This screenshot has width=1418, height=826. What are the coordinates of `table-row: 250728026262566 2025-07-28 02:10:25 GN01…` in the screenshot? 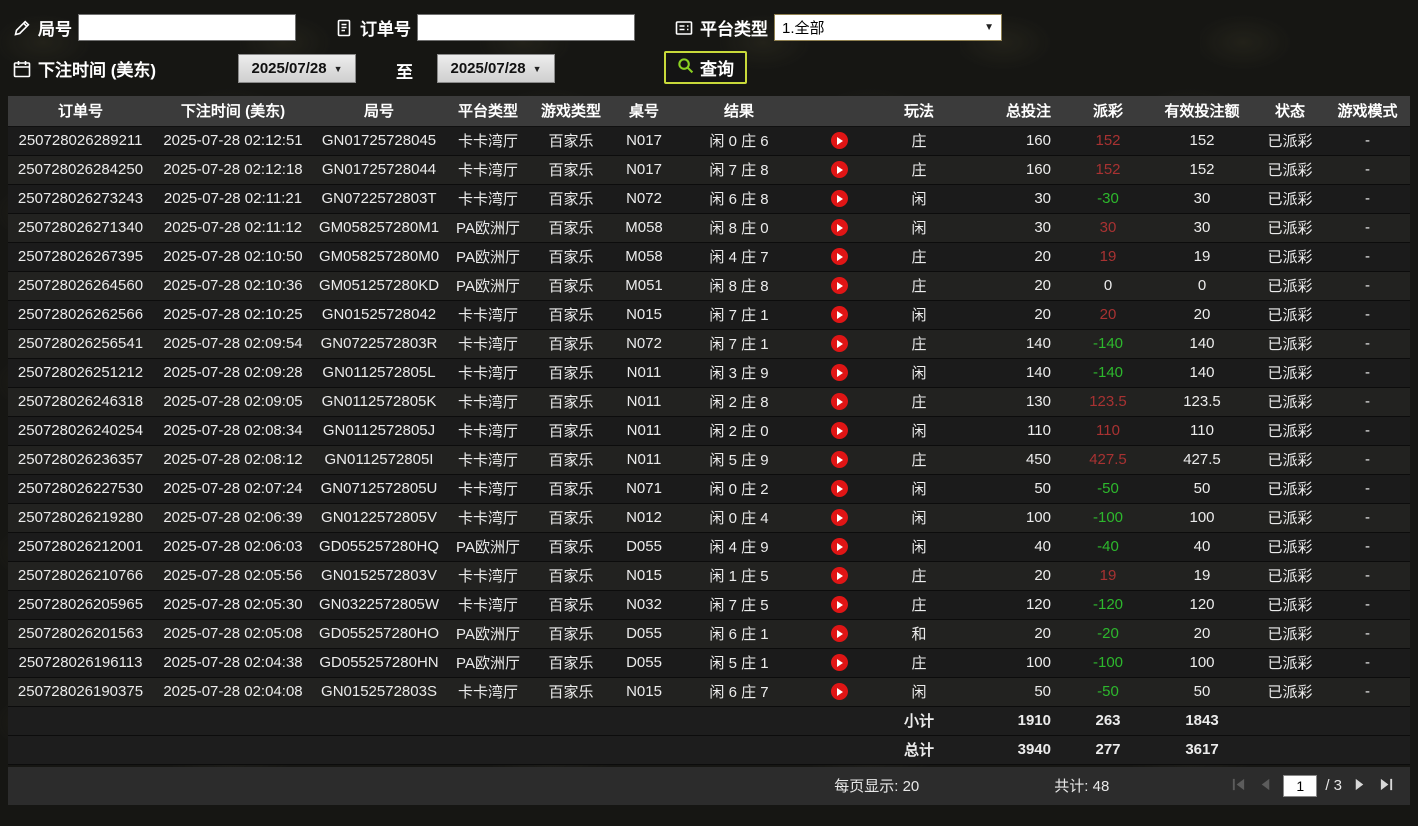 It's located at (709, 315).